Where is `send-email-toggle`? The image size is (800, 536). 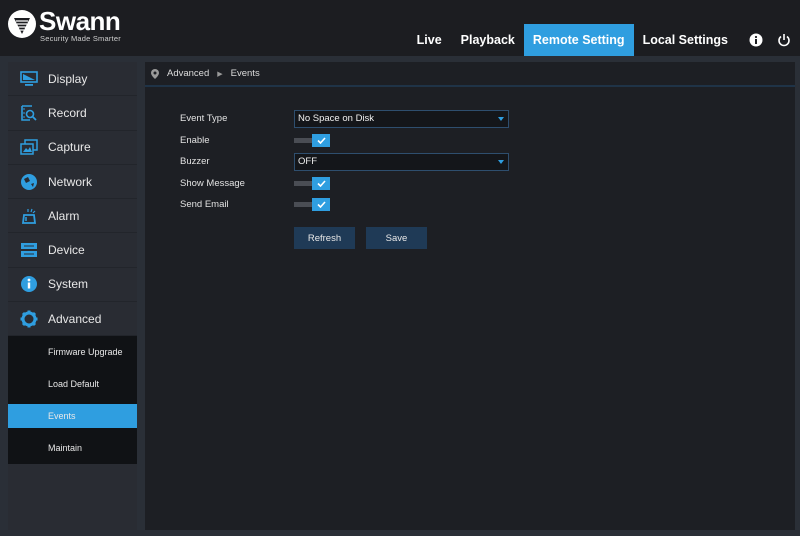 send-email-toggle is located at coordinates (312, 205).